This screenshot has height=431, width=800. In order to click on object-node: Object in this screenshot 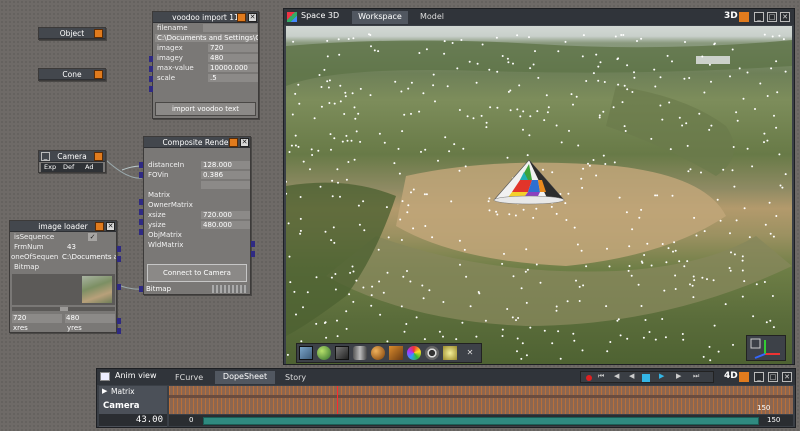, I will do `click(72, 33)`.